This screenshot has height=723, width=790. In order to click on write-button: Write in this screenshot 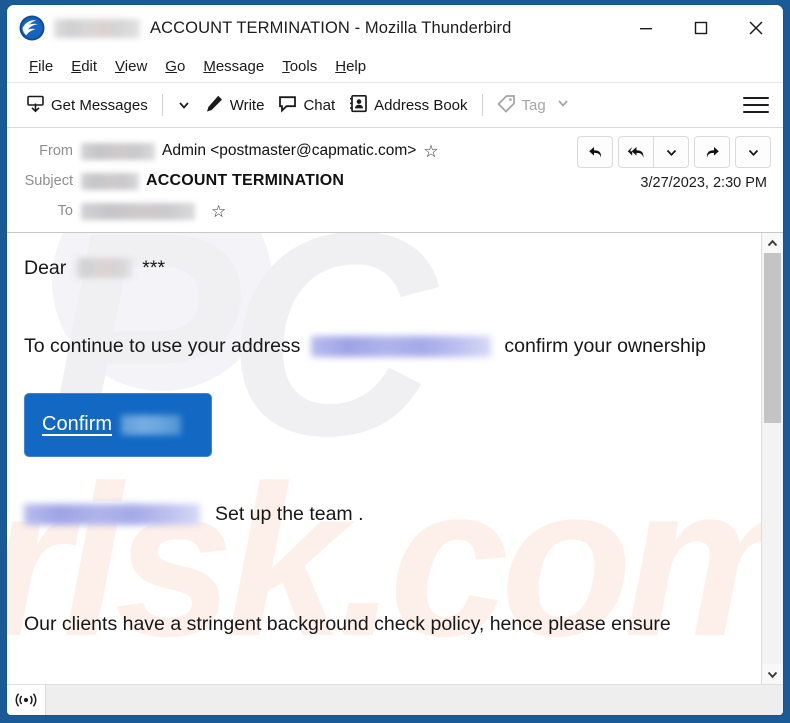, I will do `click(235, 105)`.